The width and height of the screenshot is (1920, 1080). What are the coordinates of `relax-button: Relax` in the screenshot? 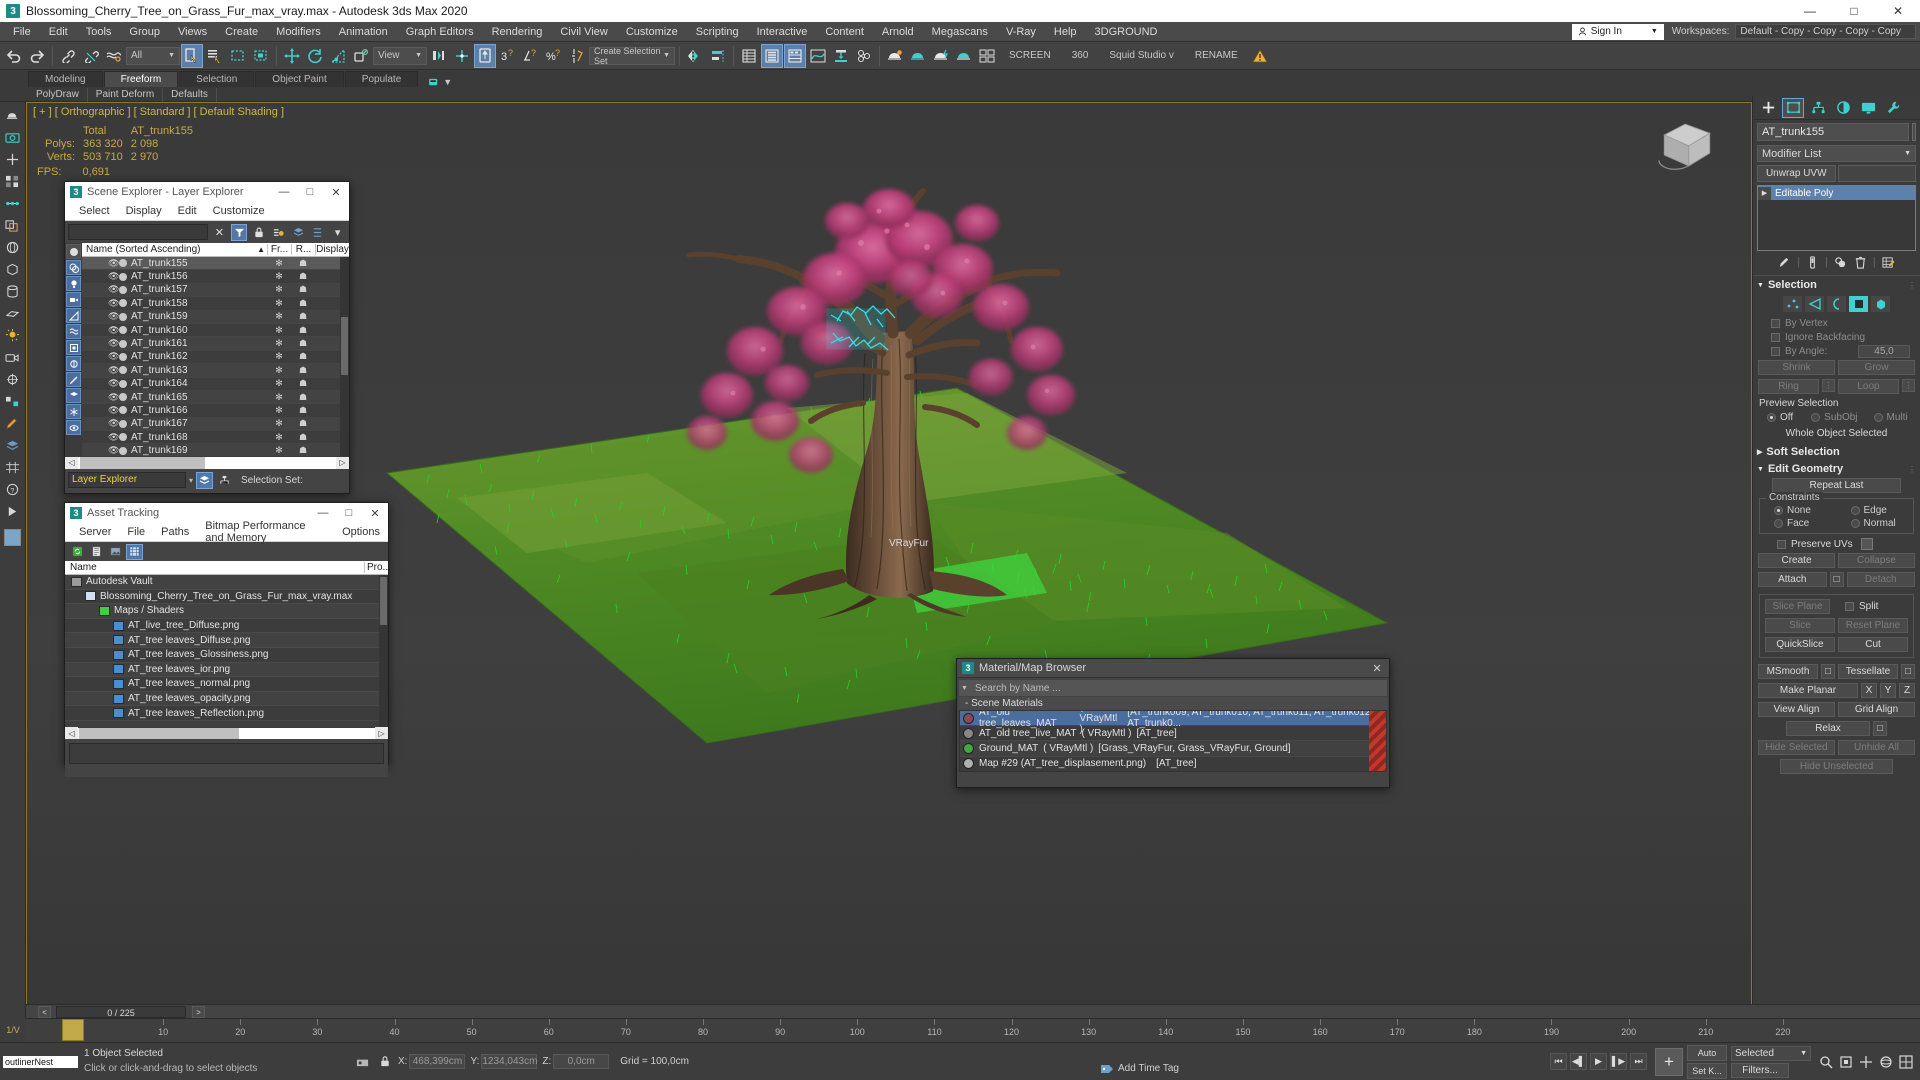 It's located at (1828, 728).